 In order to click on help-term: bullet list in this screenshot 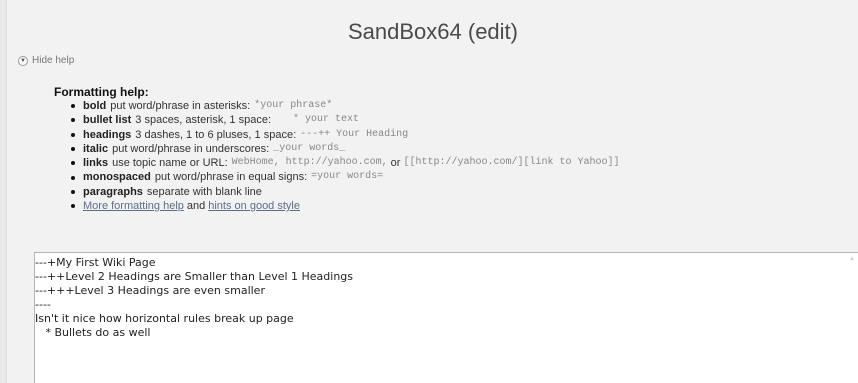, I will do `click(107, 120)`.